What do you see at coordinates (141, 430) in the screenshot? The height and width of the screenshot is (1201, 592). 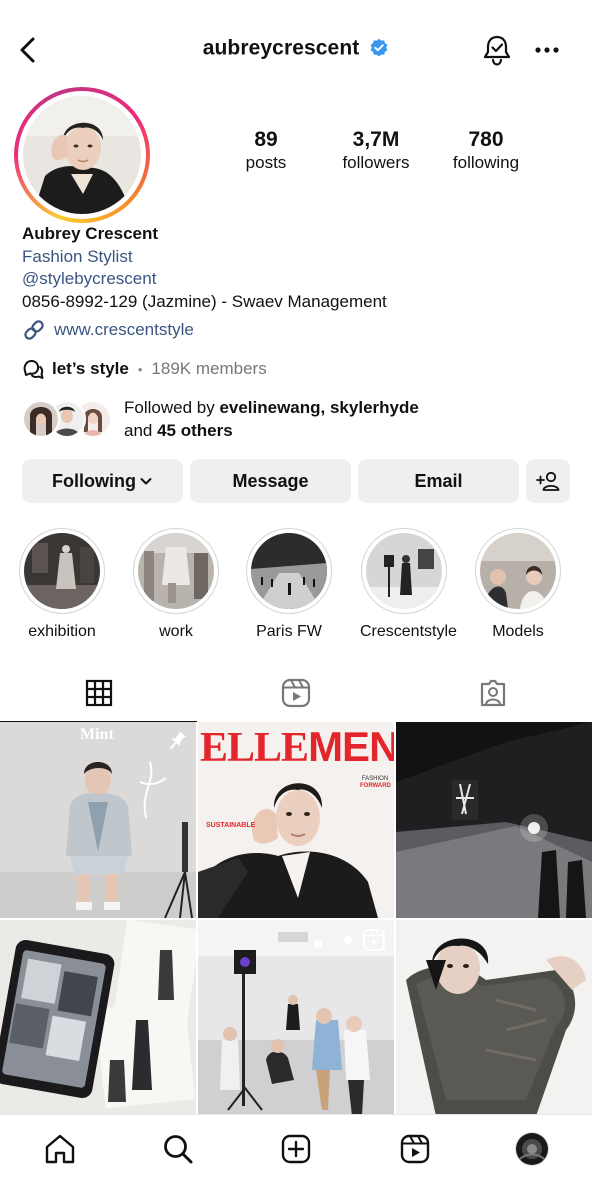 I see `followed-by-and: and` at bounding box center [141, 430].